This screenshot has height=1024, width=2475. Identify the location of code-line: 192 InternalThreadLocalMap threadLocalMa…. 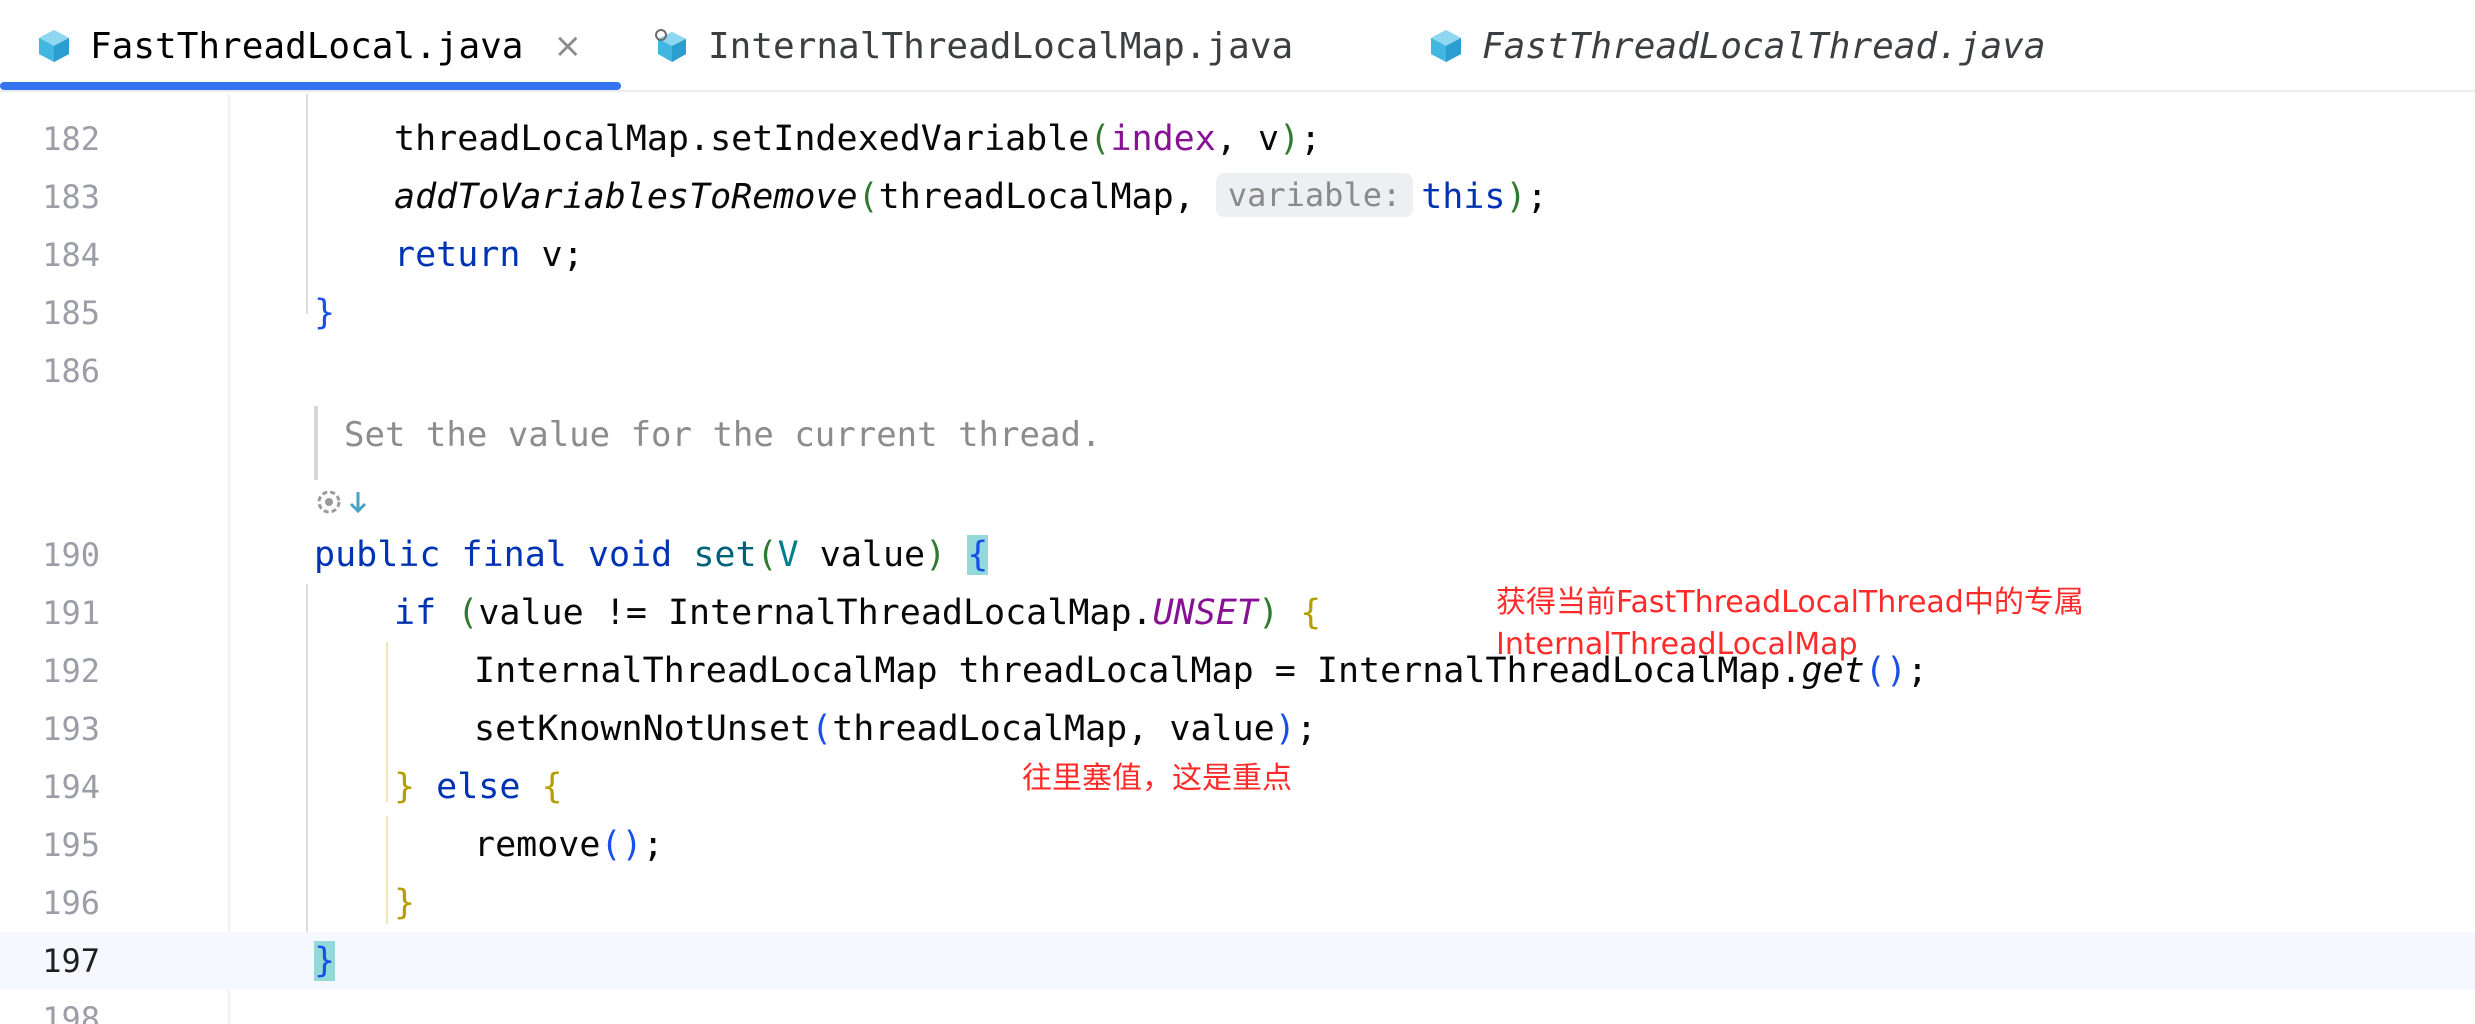
(1237, 671).